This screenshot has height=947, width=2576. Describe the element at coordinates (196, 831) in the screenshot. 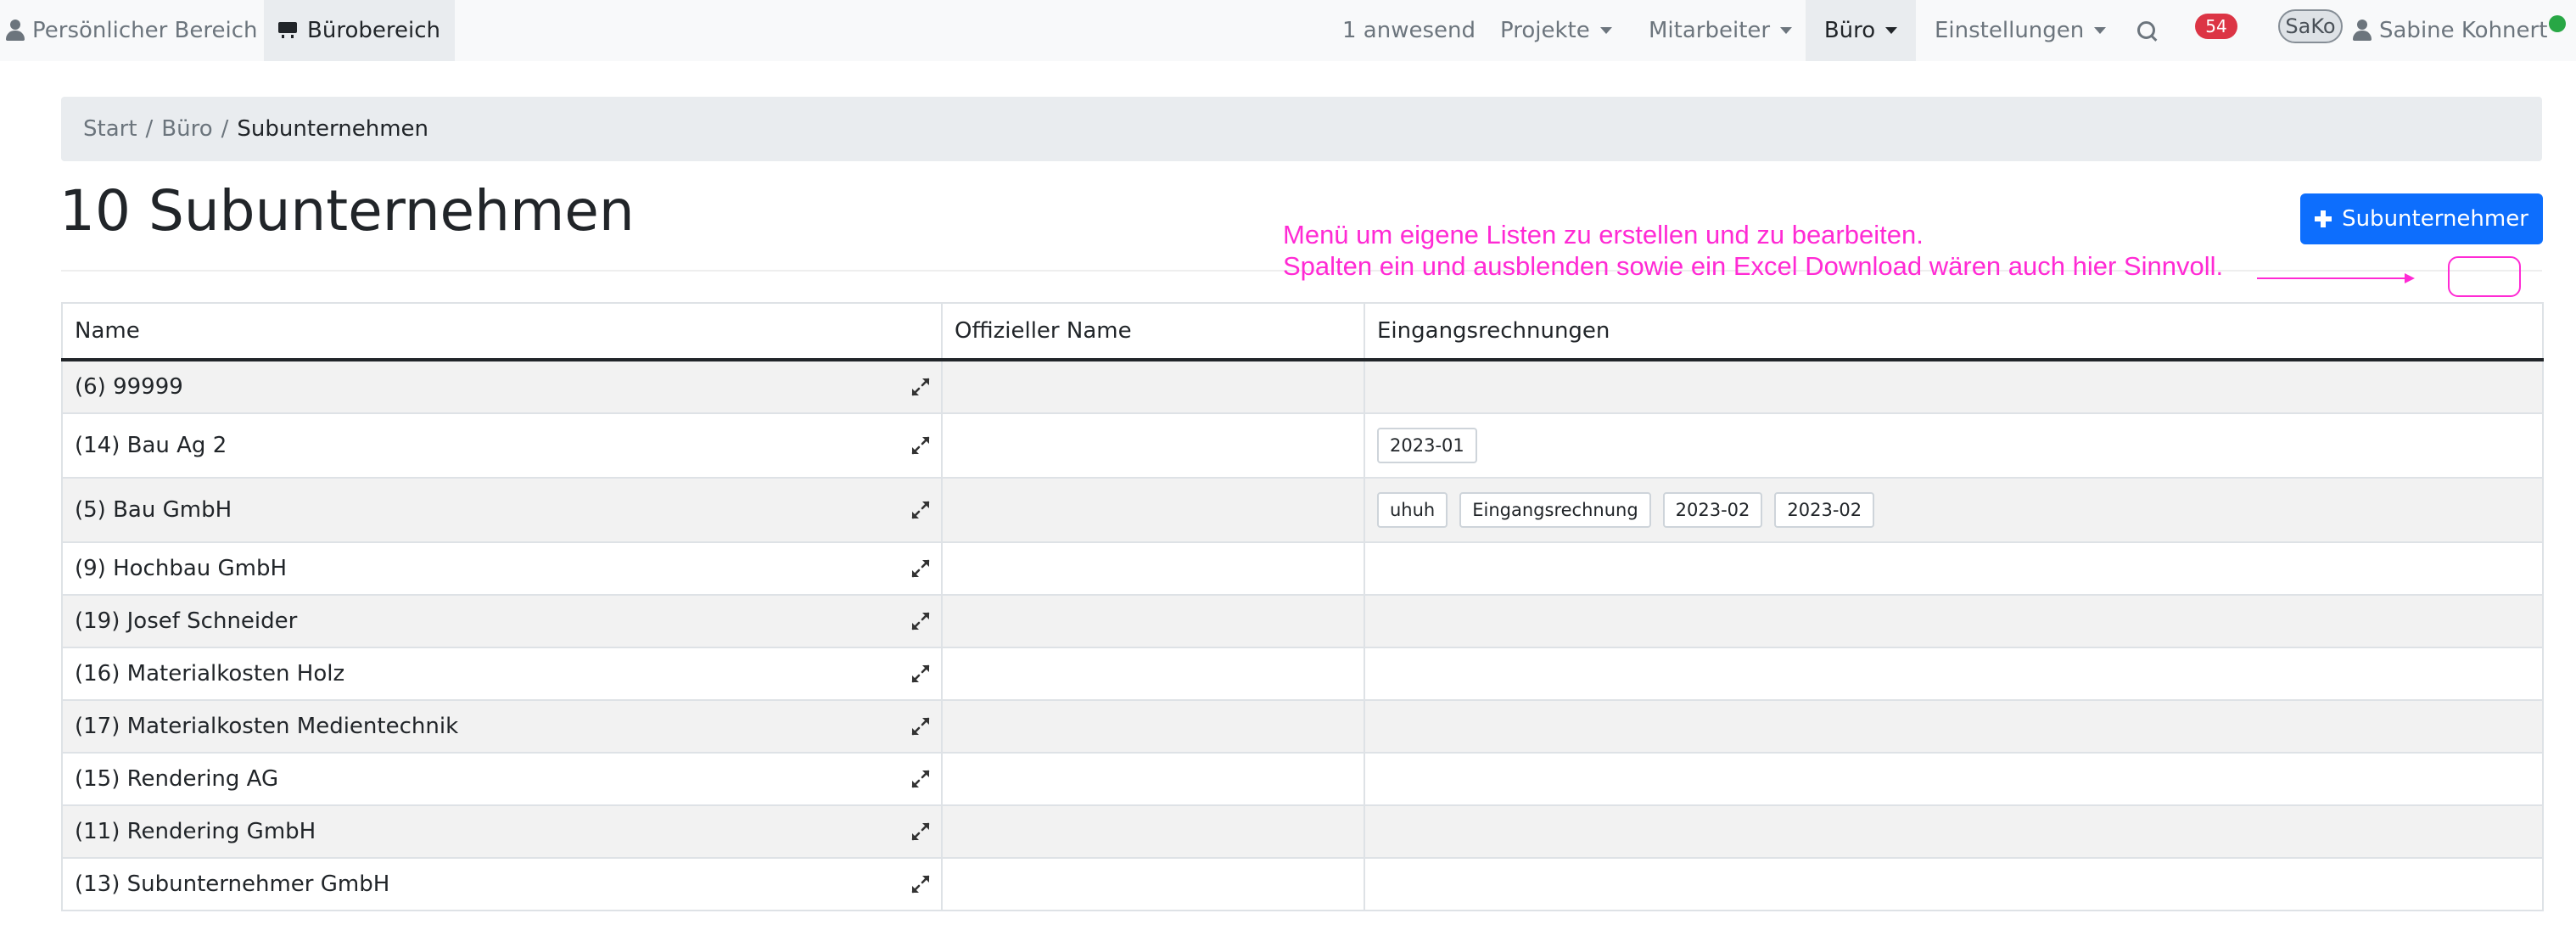

I see `subcontractor-name-link: (11) Rendering GmbH` at that location.